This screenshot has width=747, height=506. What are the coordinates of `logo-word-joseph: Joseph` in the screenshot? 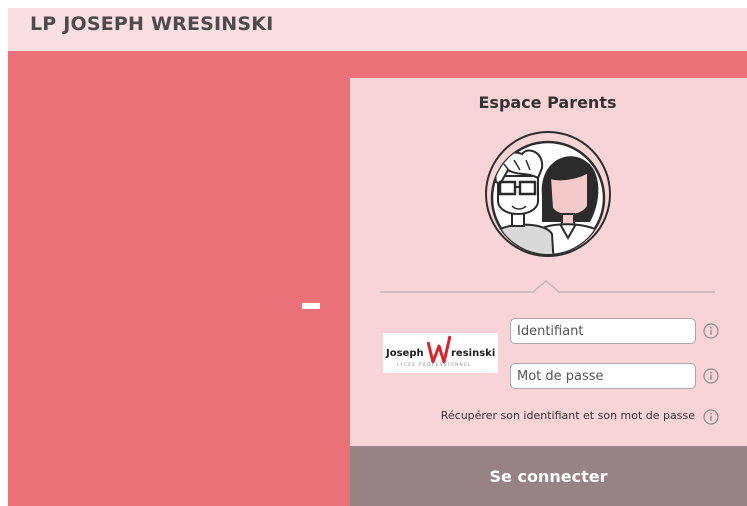 It's located at (405, 353).